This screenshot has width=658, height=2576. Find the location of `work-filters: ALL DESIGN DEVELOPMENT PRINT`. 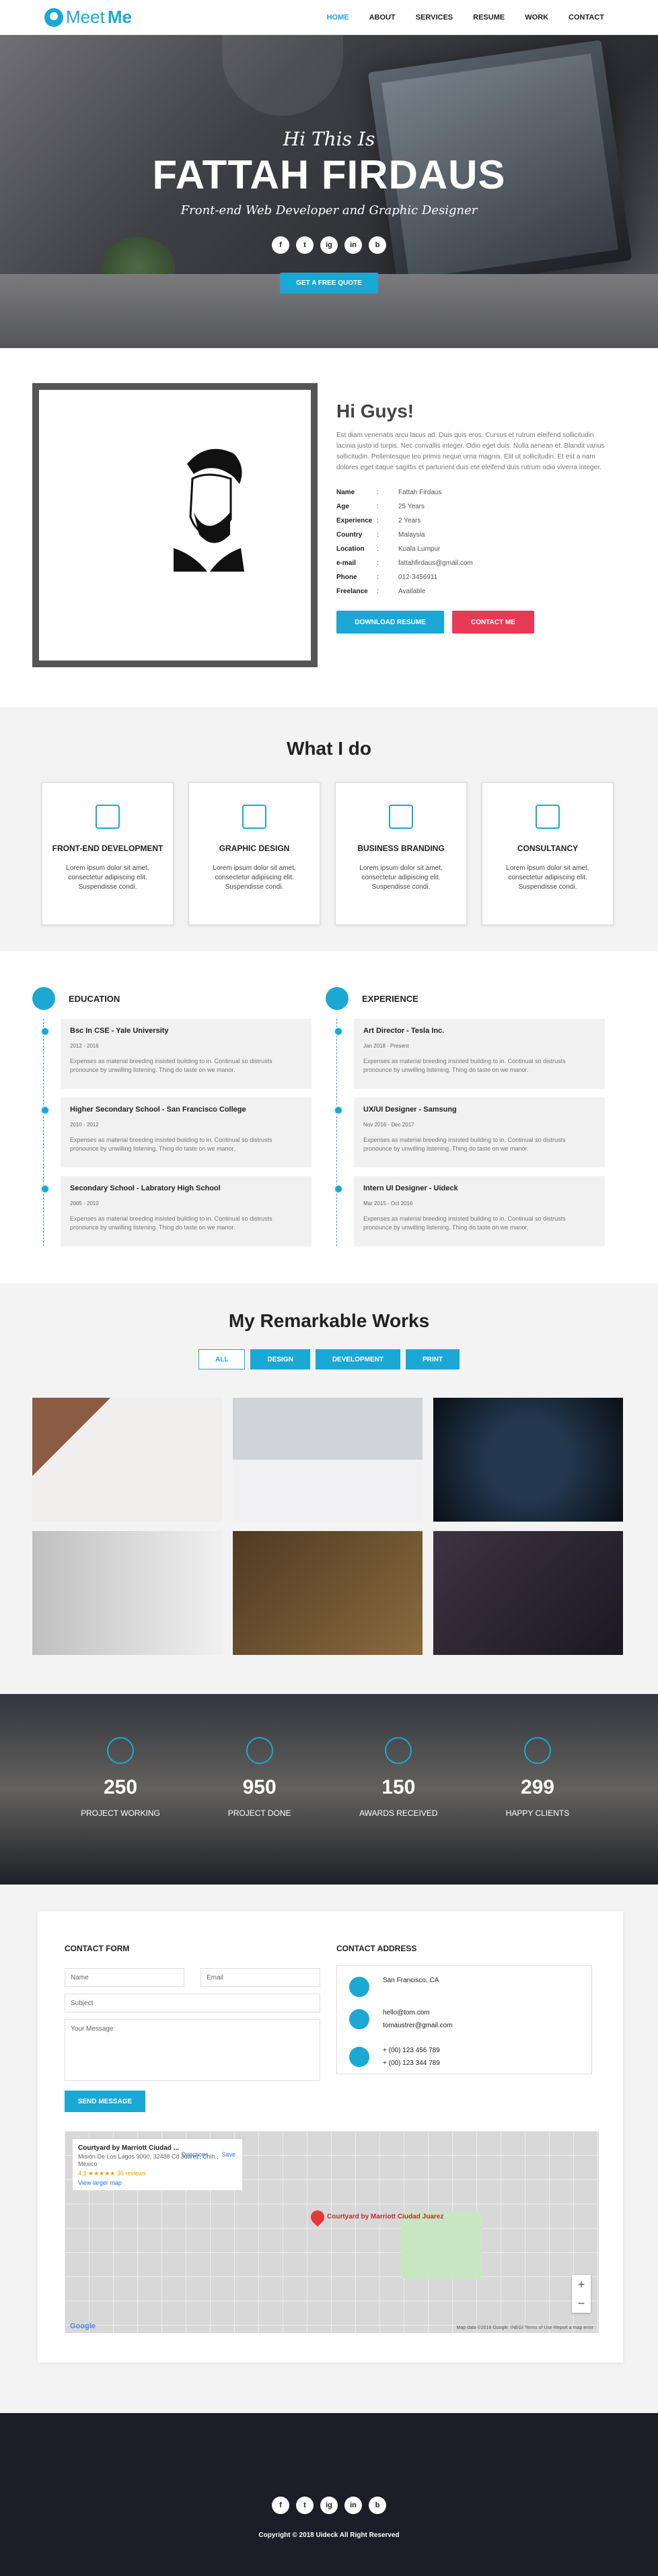

work-filters: ALL DESIGN DEVELOPMENT PRINT is located at coordinates (329, 1359).